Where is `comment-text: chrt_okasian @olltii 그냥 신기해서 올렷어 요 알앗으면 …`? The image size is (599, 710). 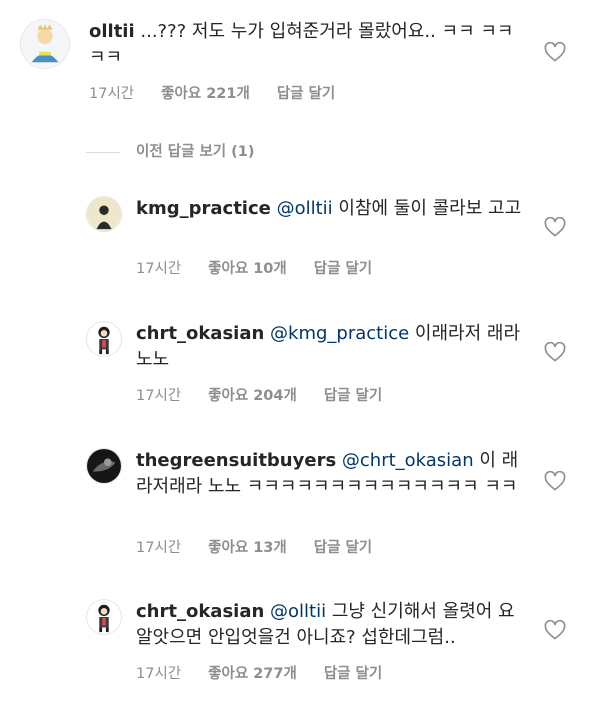
comment-text: chrt_okasian @olltii 그냥 신기해서 올렷어 요 알앗으면 … is located at coordinates (333, 625).